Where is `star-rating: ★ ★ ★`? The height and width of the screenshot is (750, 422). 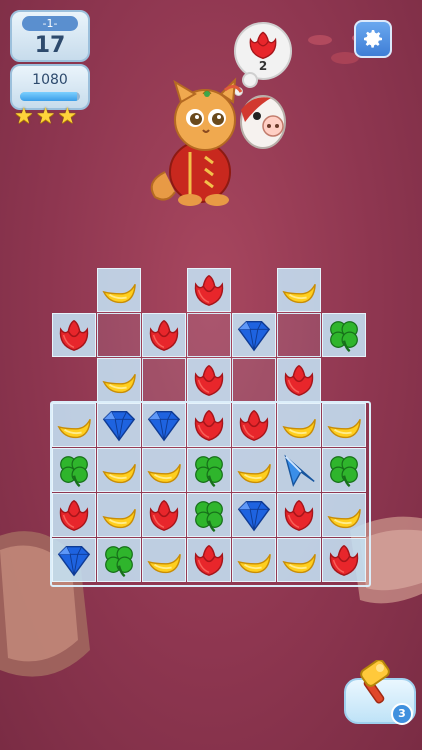 star-rating: ★ ★ ★ is located at coordinates (45, 117).